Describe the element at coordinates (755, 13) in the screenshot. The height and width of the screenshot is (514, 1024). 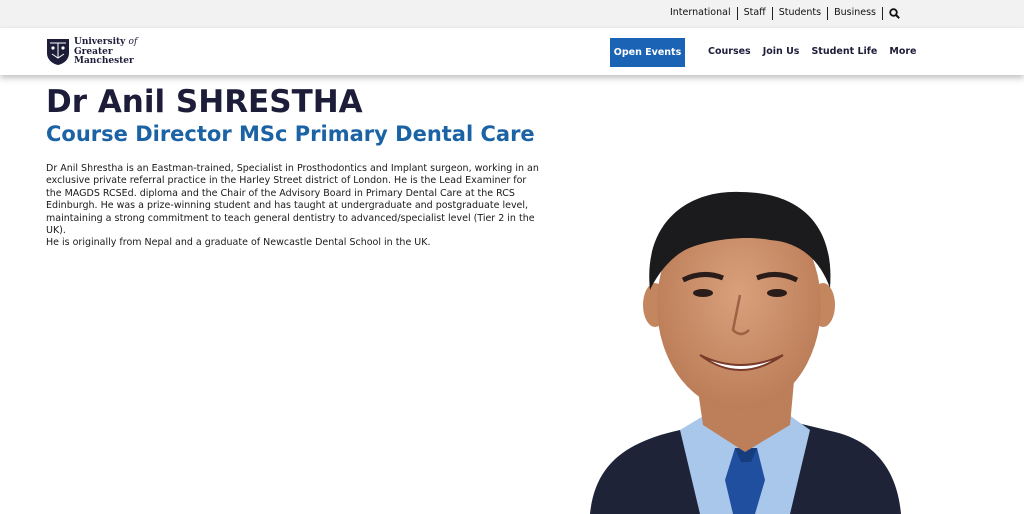
I see `utility-link-staff: Staff` at that location.